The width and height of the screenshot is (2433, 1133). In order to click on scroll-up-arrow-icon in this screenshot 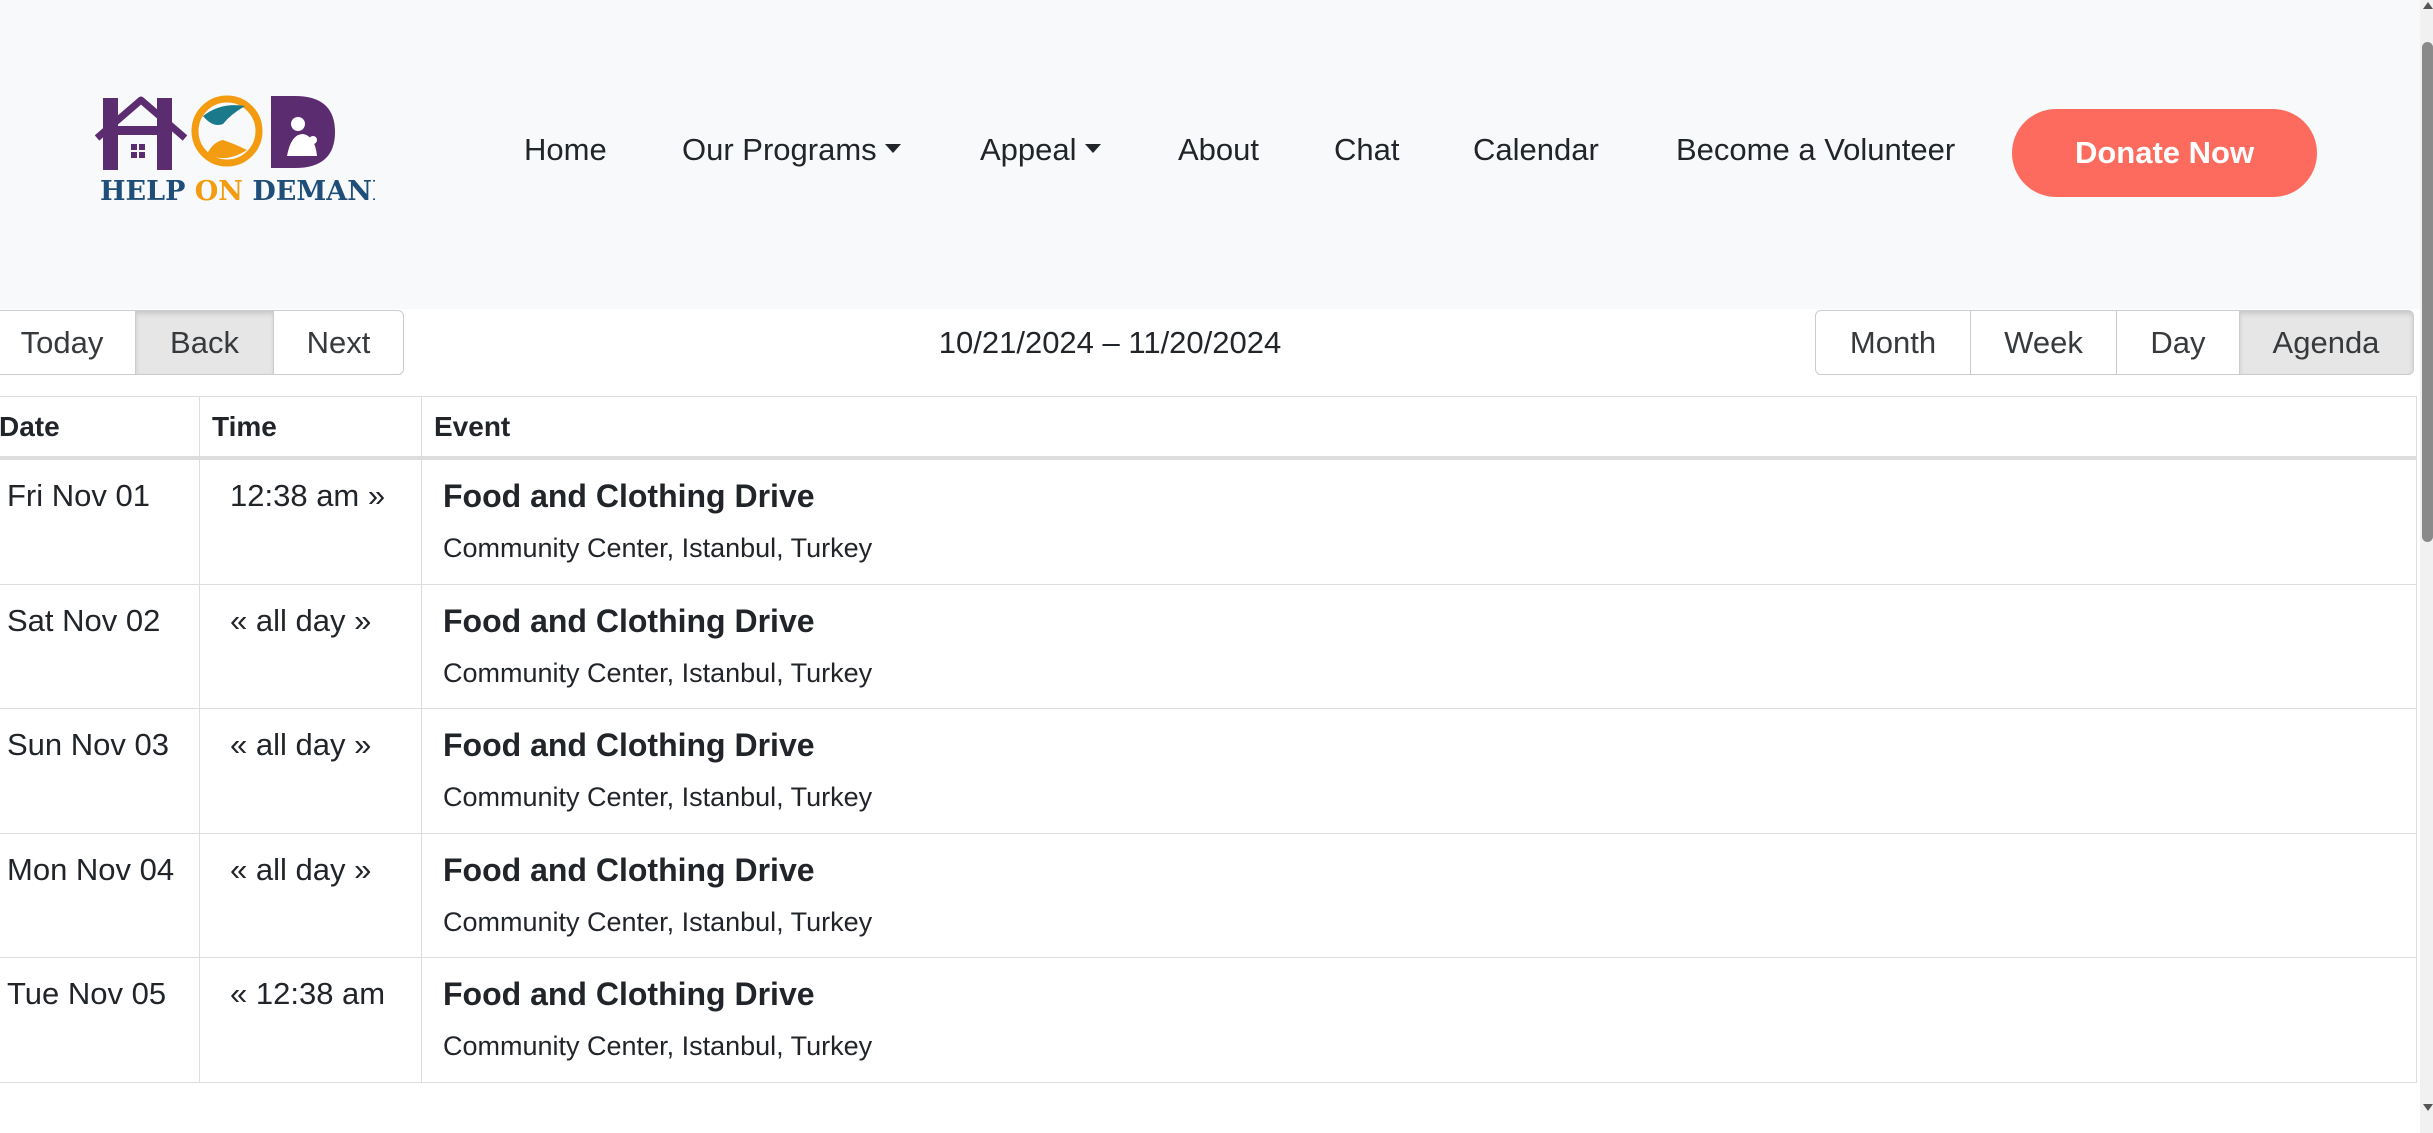, I will do `click(2428, 5)`.